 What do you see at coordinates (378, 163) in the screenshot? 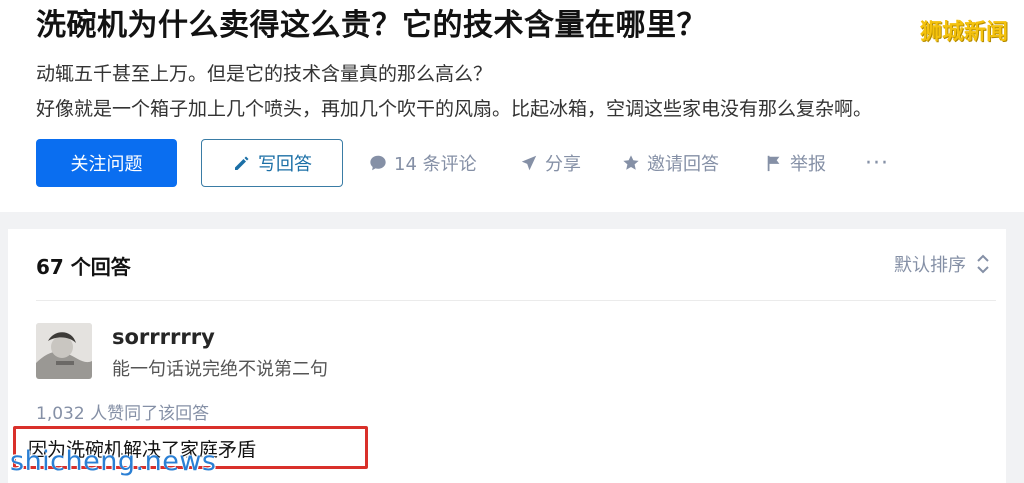
I see `comment-bubble-icon` at bounding box center [378, 163].